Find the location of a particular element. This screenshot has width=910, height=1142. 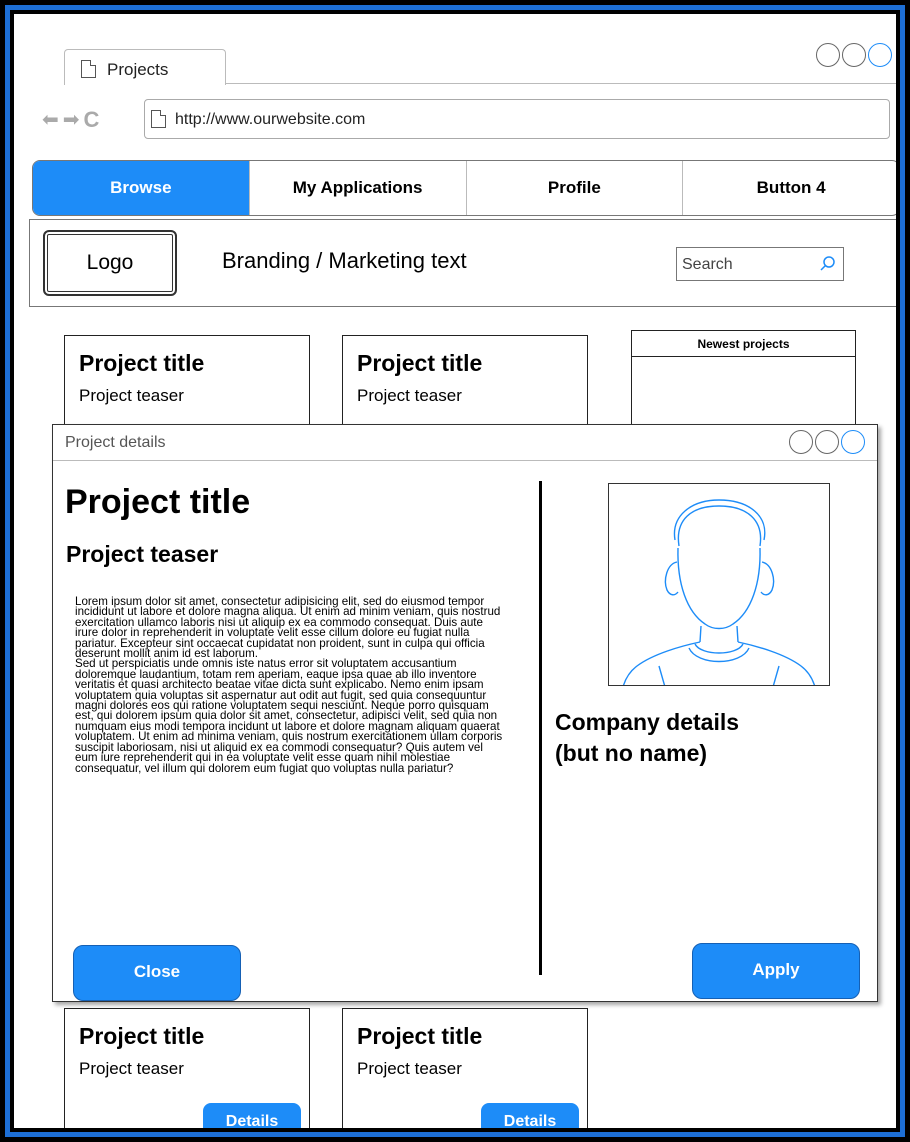

window-minimize-icon is located at coordinates (828, 55).